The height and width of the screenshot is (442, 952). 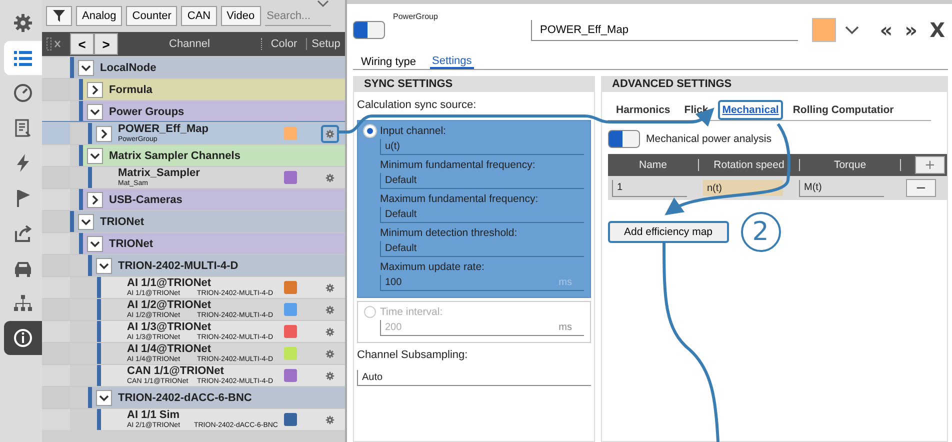 What do you see at coordinates (164, 129) in the screenshot?
I see `channel-name: POWER_Eff_Map` at bounding box center [164, 129].